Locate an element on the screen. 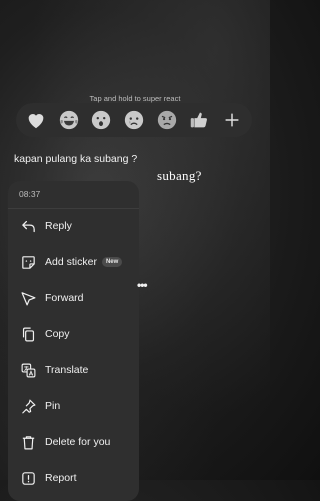 The image size is (320, 501). pin-button: Pin is located at coordinates (73, 406).